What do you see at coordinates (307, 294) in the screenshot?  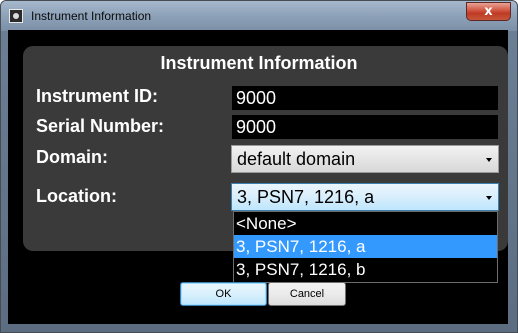 I see `cancel-button: Cancel` at bounding box center [307, 294].